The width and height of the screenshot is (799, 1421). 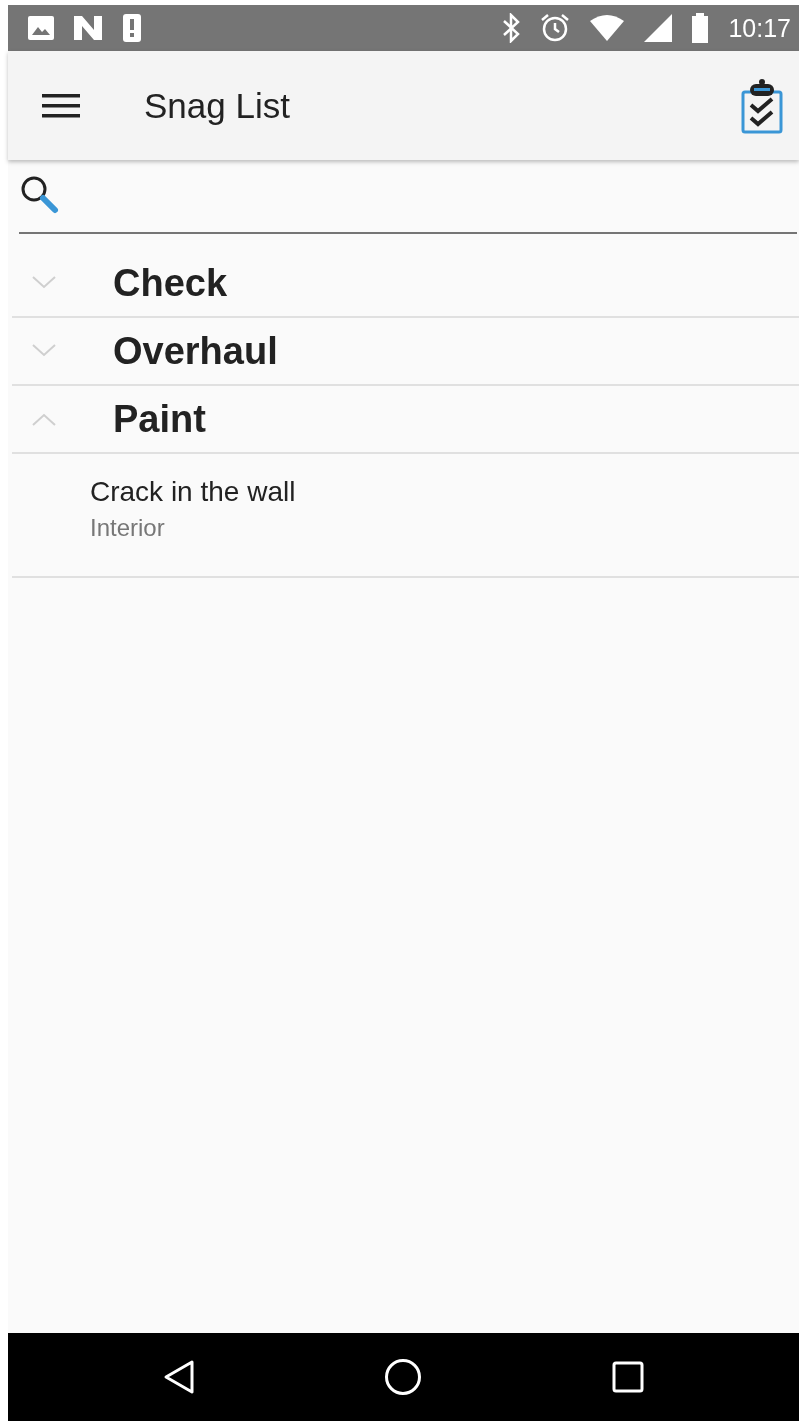 I want to click on snag-location: Interior, so click(x=127, y=528).